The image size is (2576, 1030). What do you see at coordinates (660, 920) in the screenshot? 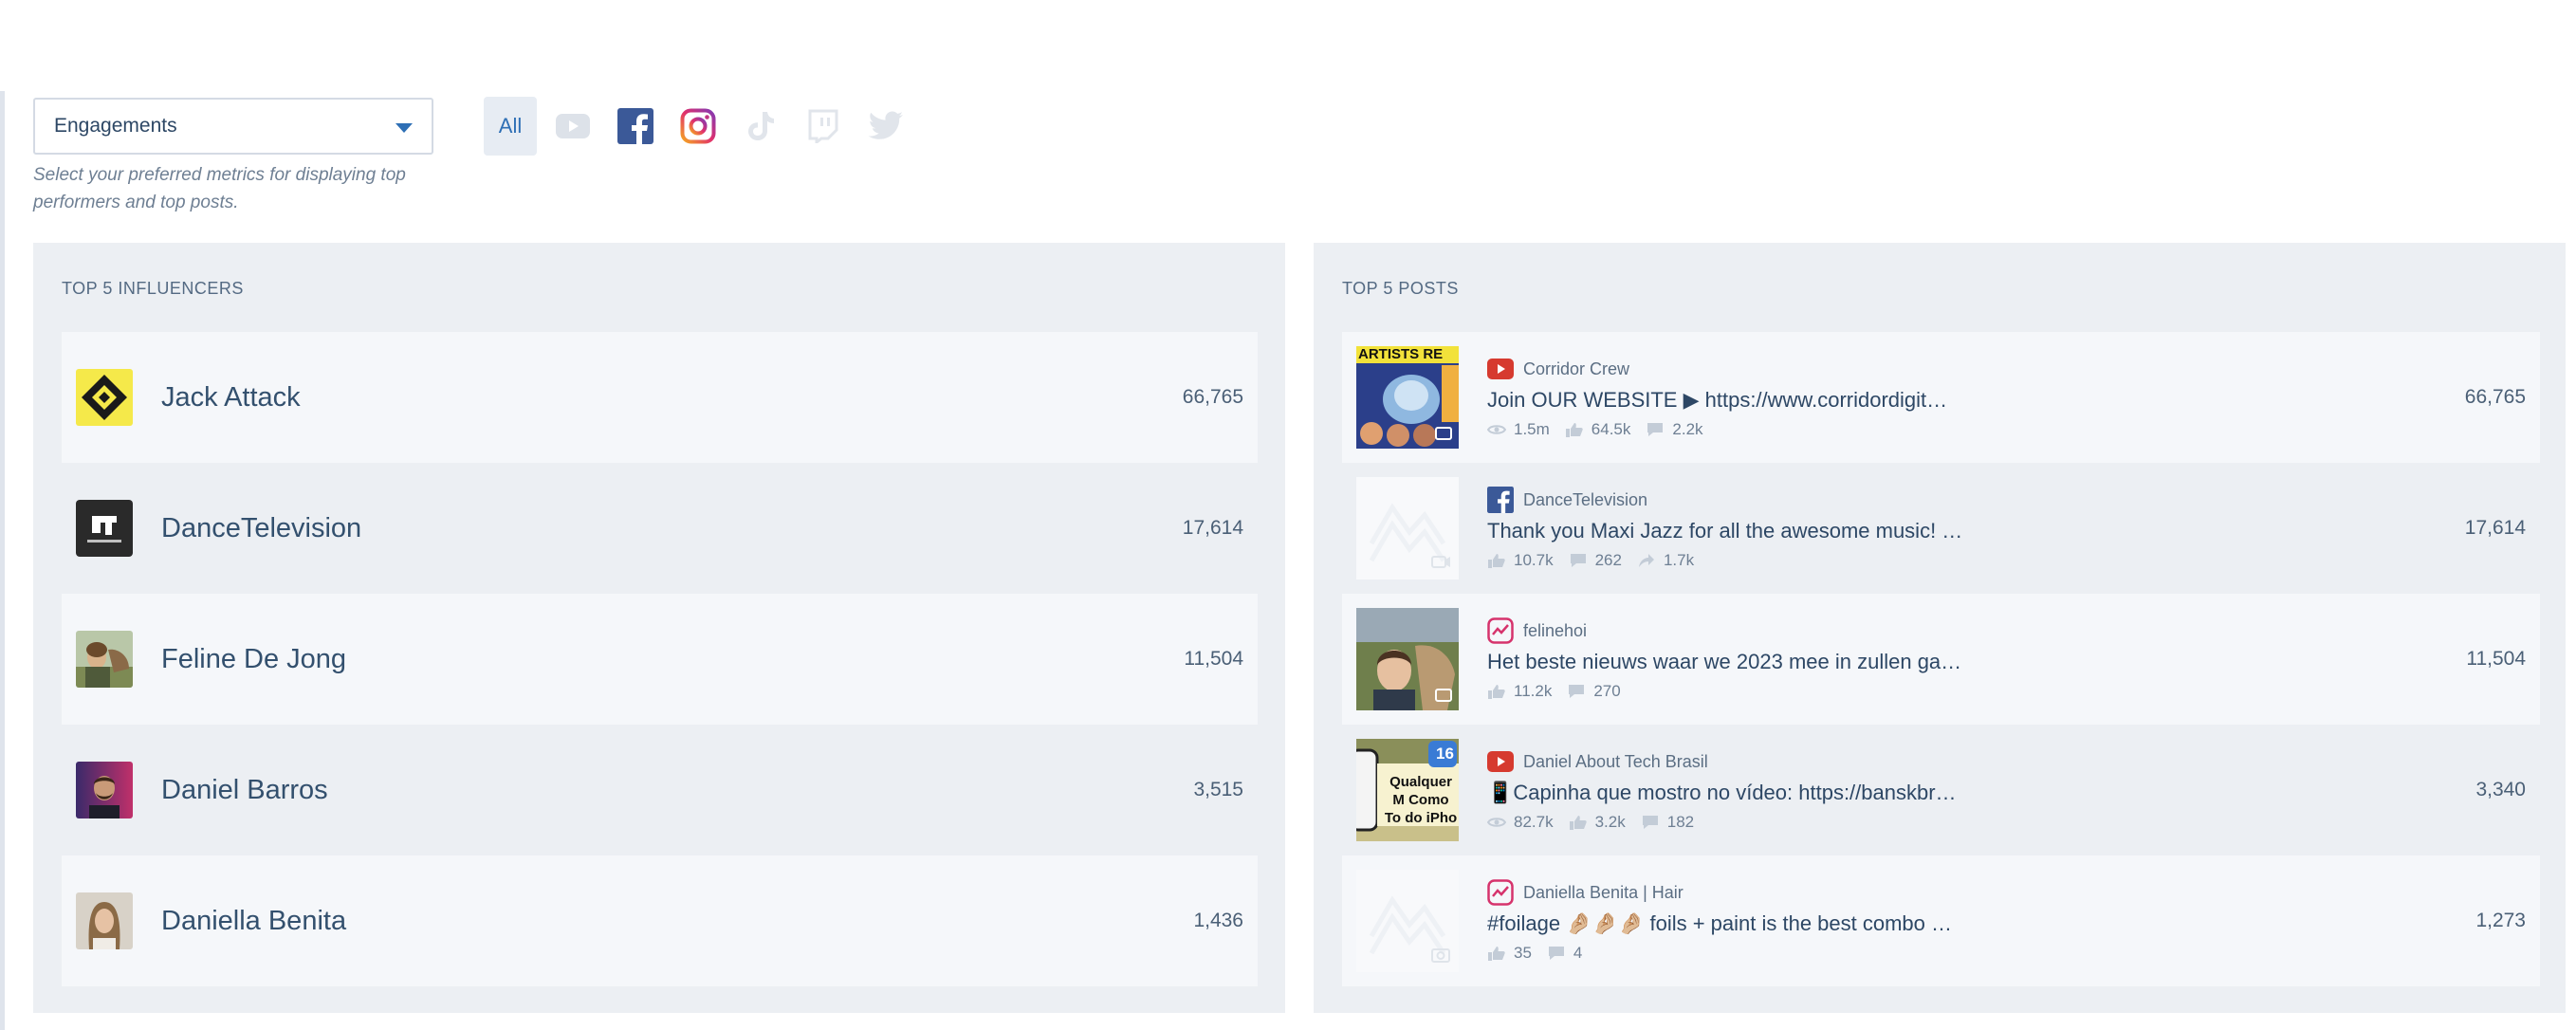
I see `influencer-row: Daniella Benita 1,436` at bounding box center [660, 920].